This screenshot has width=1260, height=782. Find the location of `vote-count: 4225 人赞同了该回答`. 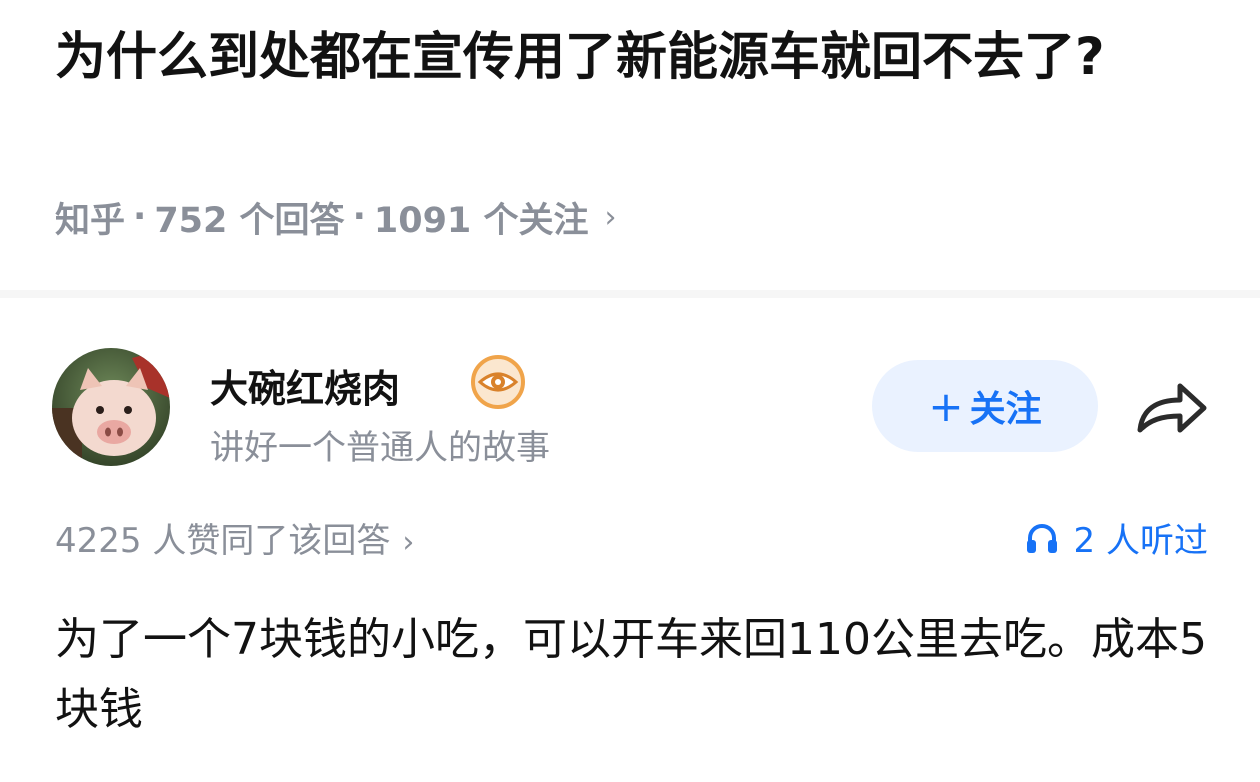

vote-count: 4225 人赞同了该回答 is located at coordinates (223, 541).